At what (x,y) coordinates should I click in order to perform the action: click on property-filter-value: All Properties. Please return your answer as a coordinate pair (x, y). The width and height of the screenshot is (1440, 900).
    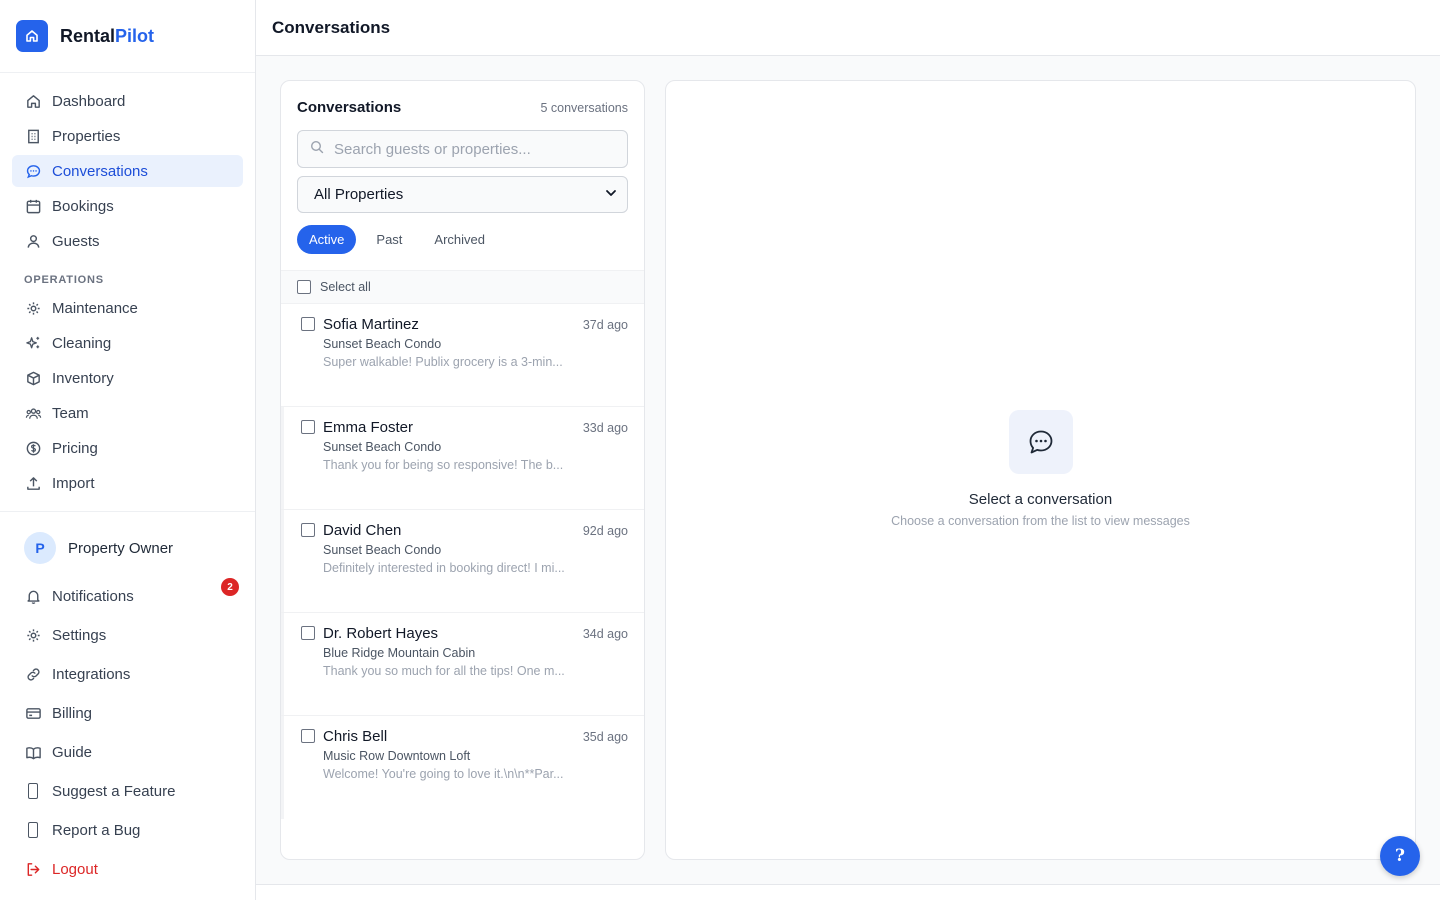
    Looking at the image, I should click on (359, 194).